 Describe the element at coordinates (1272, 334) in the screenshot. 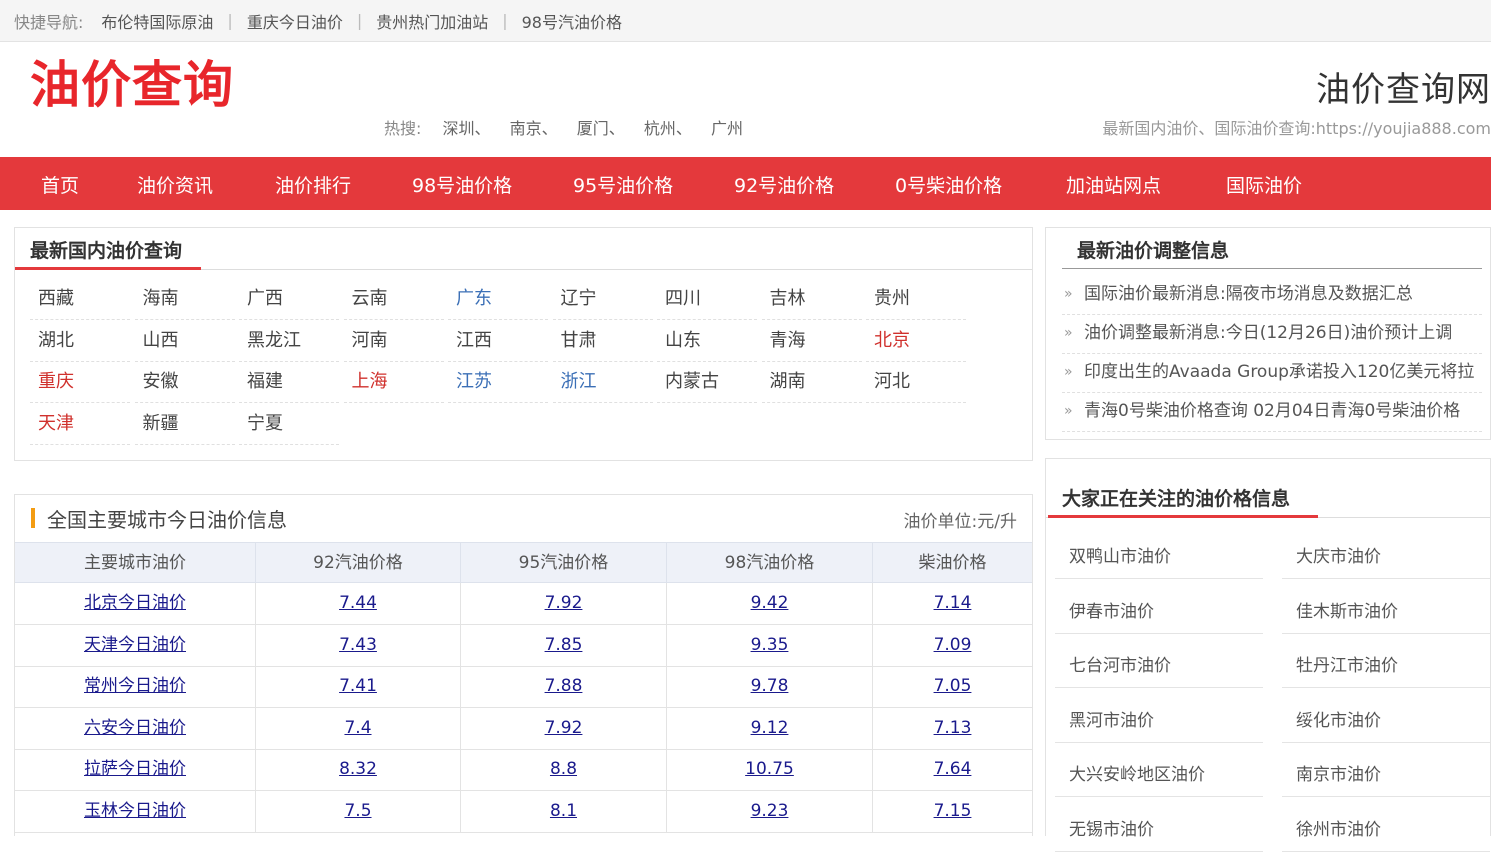

I see `news-item: » 油价调整最新消息:今日(12月26日)油价预计上调` at that location.